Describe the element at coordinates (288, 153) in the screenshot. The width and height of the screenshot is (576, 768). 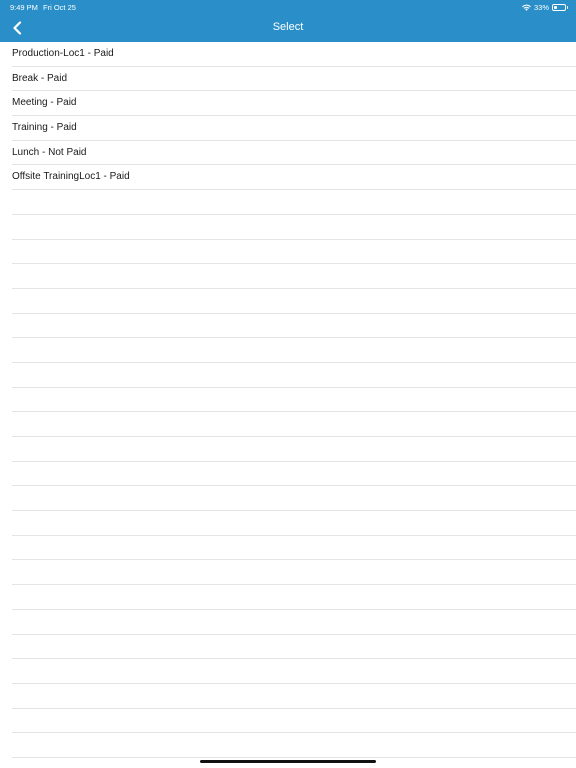
I see `list-item: Lunch - Not Paid` at that location.